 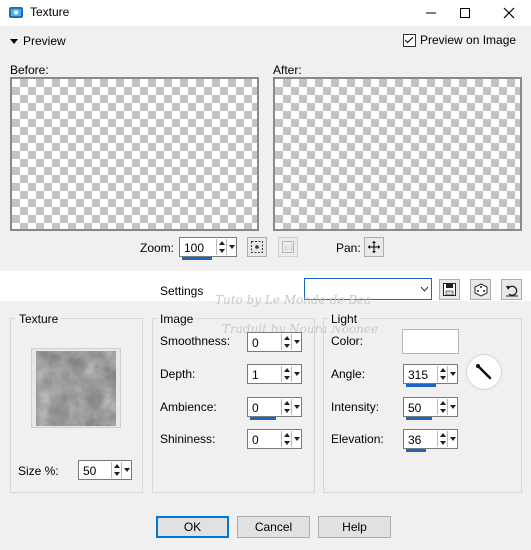 What do you see at coordinates (178, 374) in the screenshot?
I see `depth-label: Depth:` at bounding box center [178, 374].